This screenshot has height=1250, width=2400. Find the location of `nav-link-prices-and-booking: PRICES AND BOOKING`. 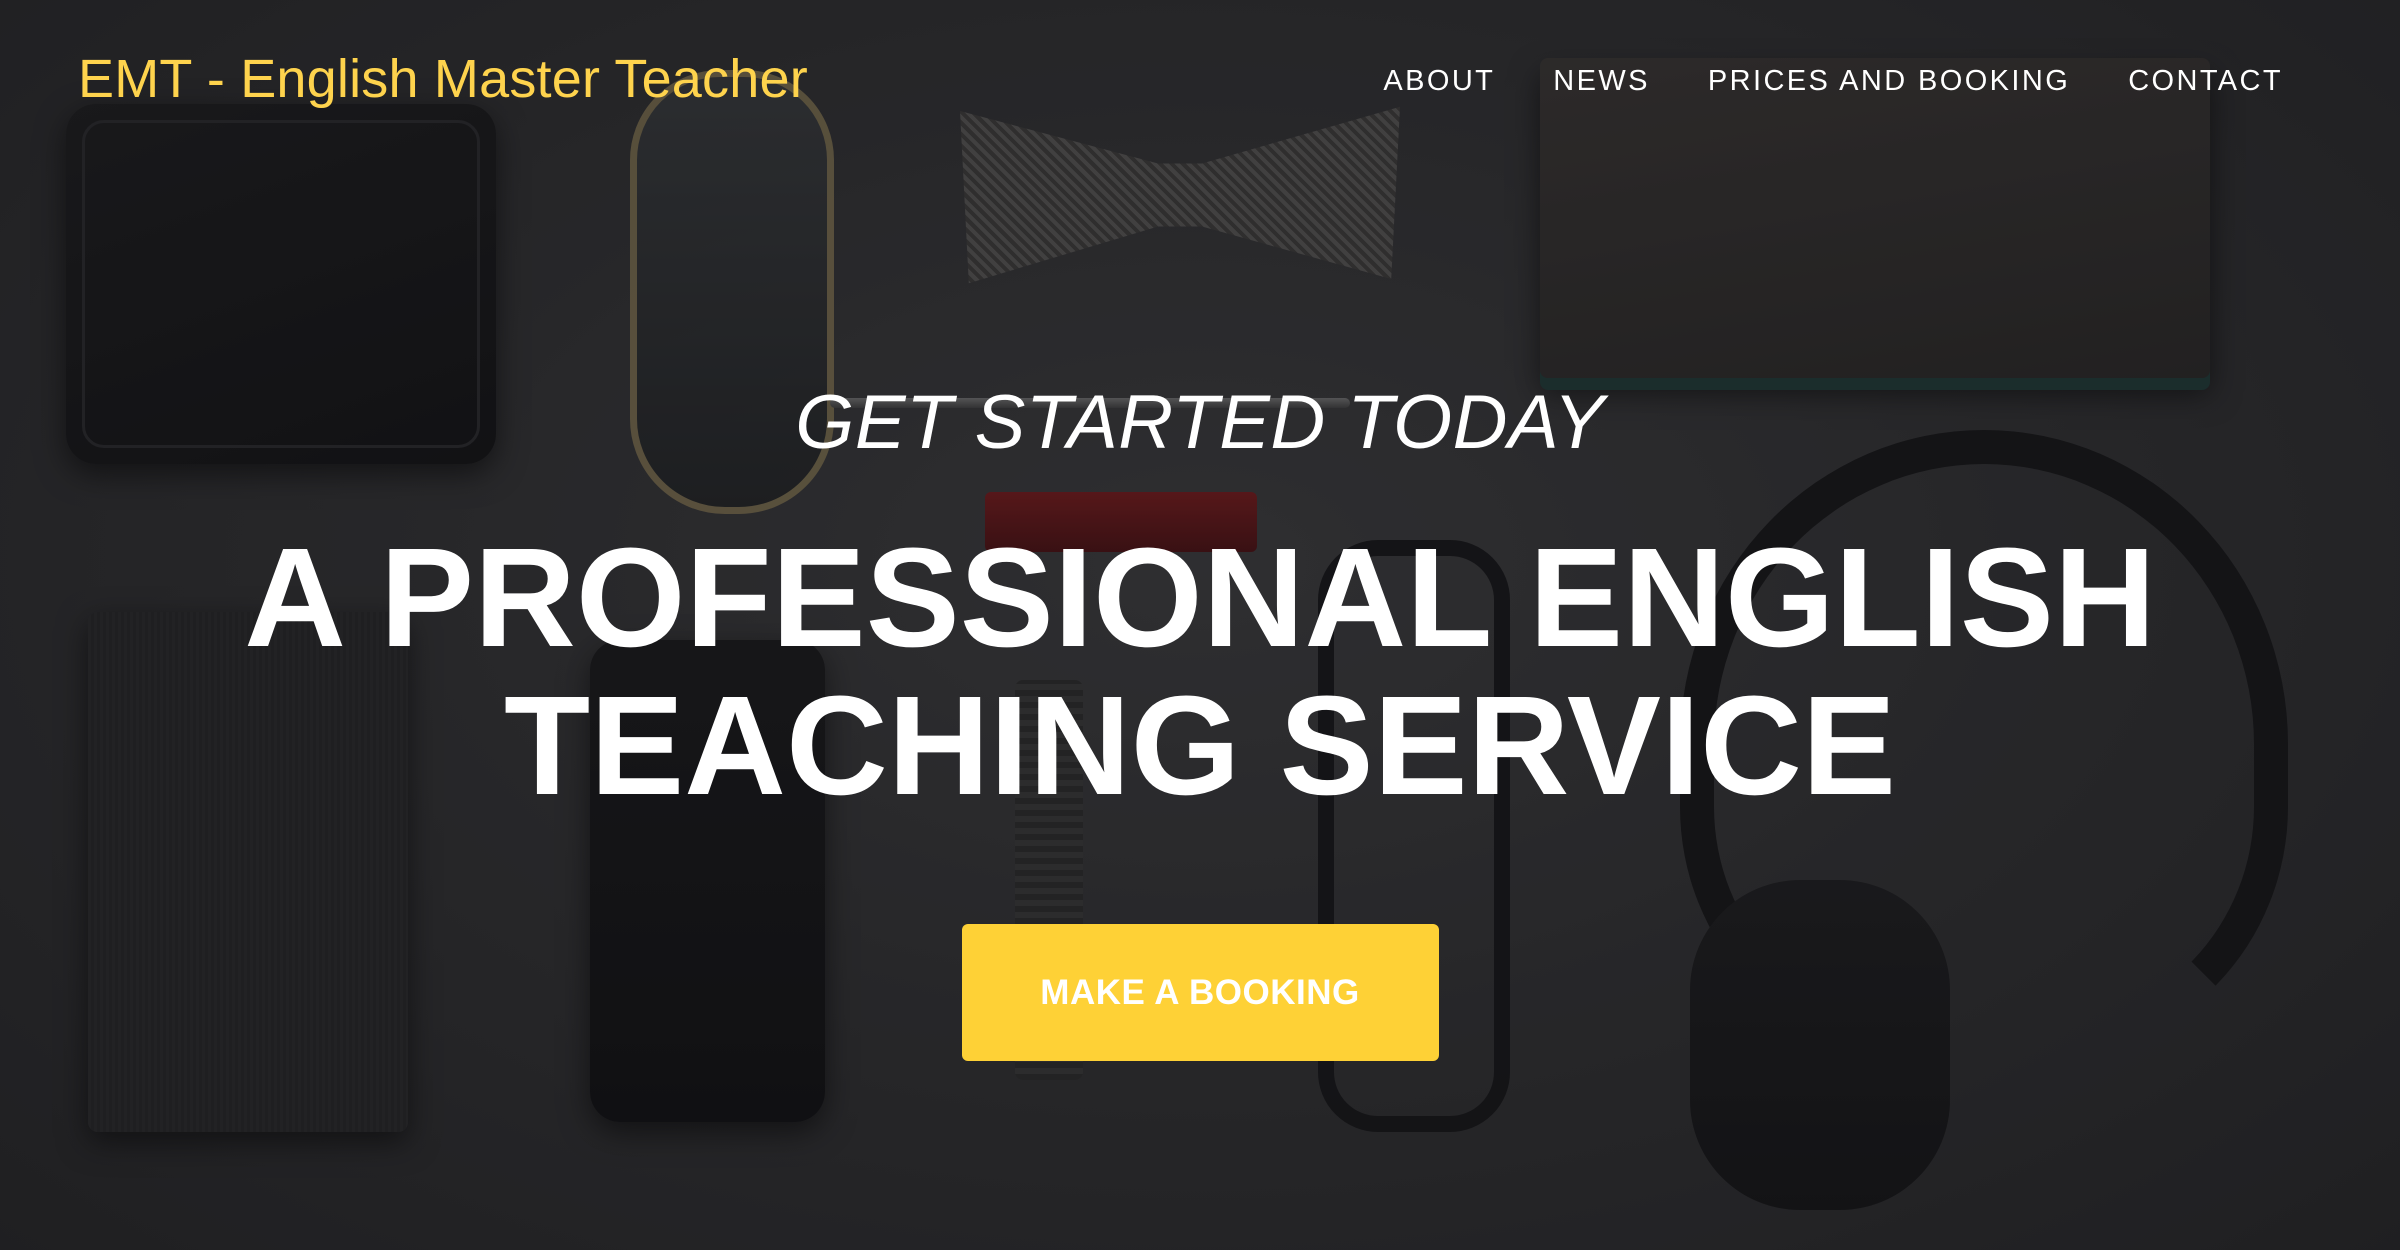

nav-link-prices-and-booking: PRICES AND BOOKING is located at coordinates (1889, 81).